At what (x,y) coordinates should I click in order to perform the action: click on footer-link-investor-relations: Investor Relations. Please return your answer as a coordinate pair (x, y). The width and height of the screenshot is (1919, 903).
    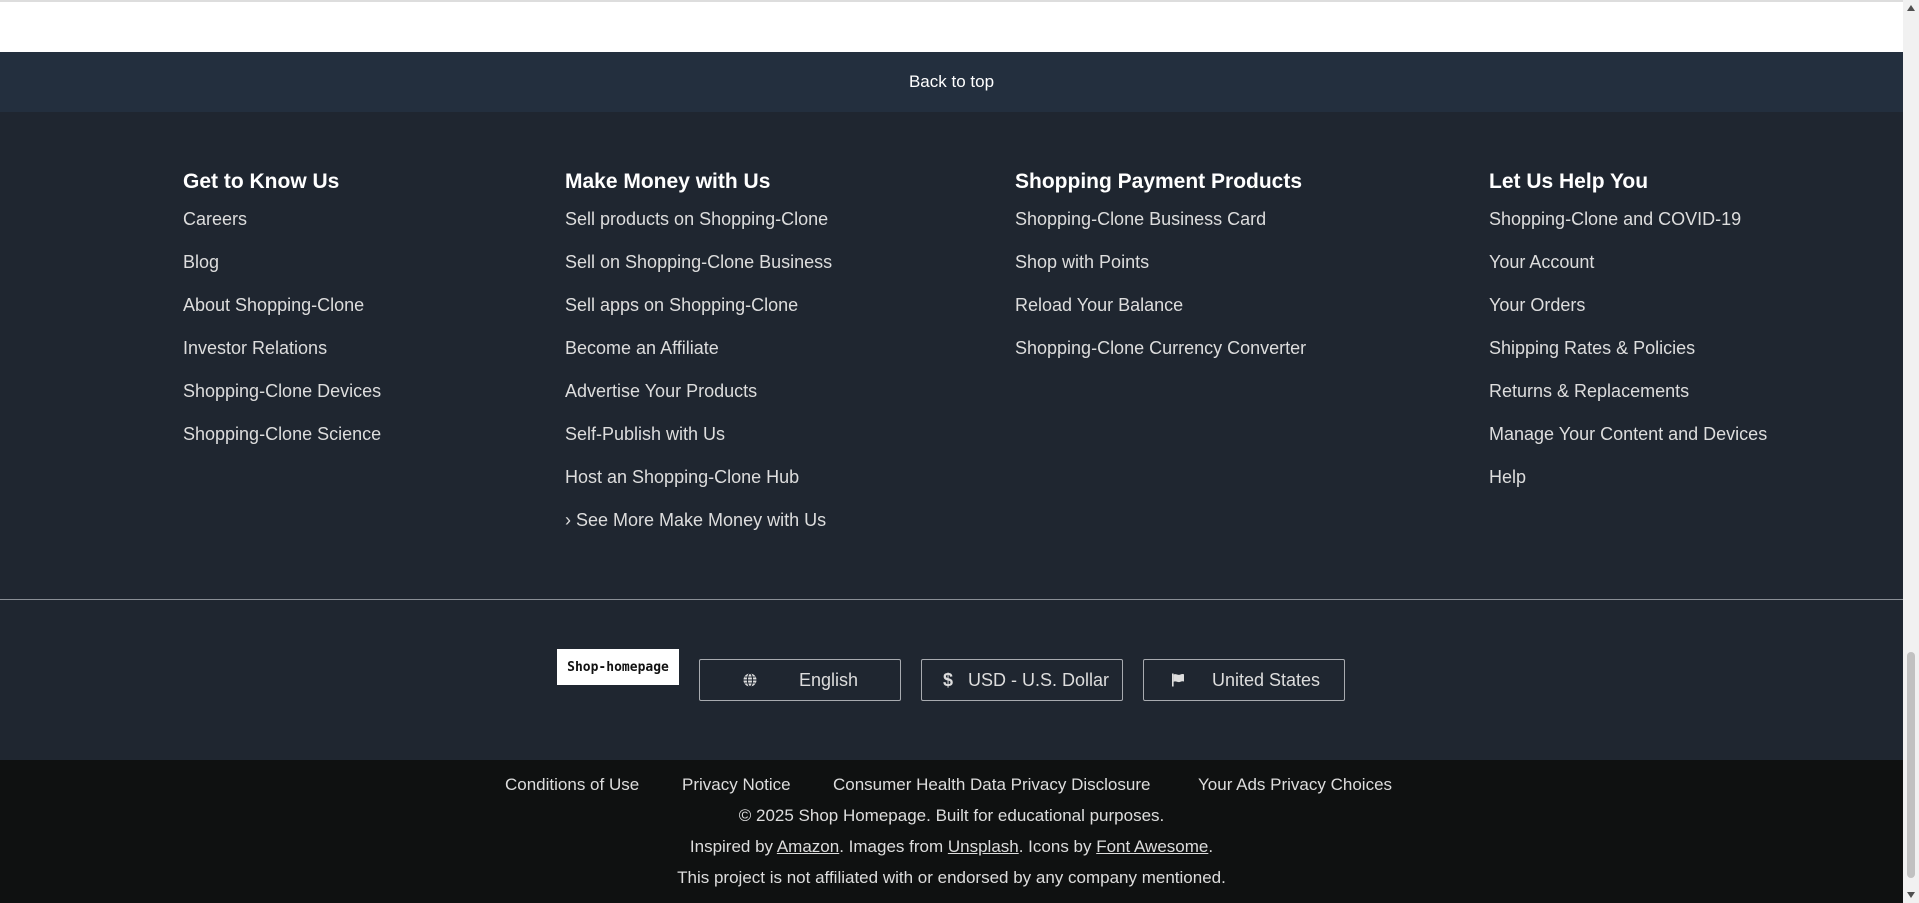
    Looking at the image, I should click on (282, 358).